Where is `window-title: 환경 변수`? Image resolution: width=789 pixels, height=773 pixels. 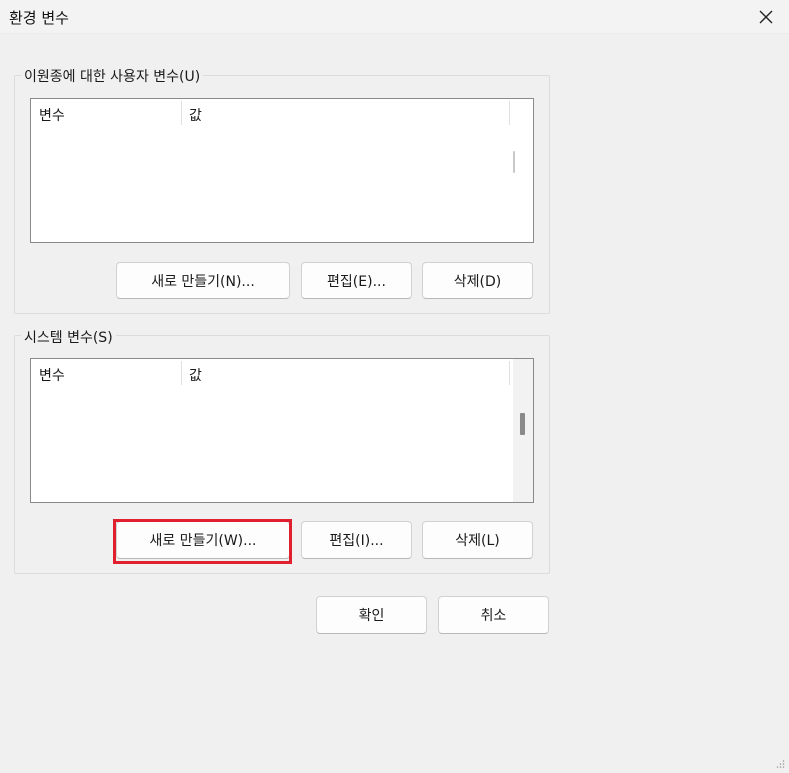 window-title: 환경 변수 is located at coordinates (39, 18).